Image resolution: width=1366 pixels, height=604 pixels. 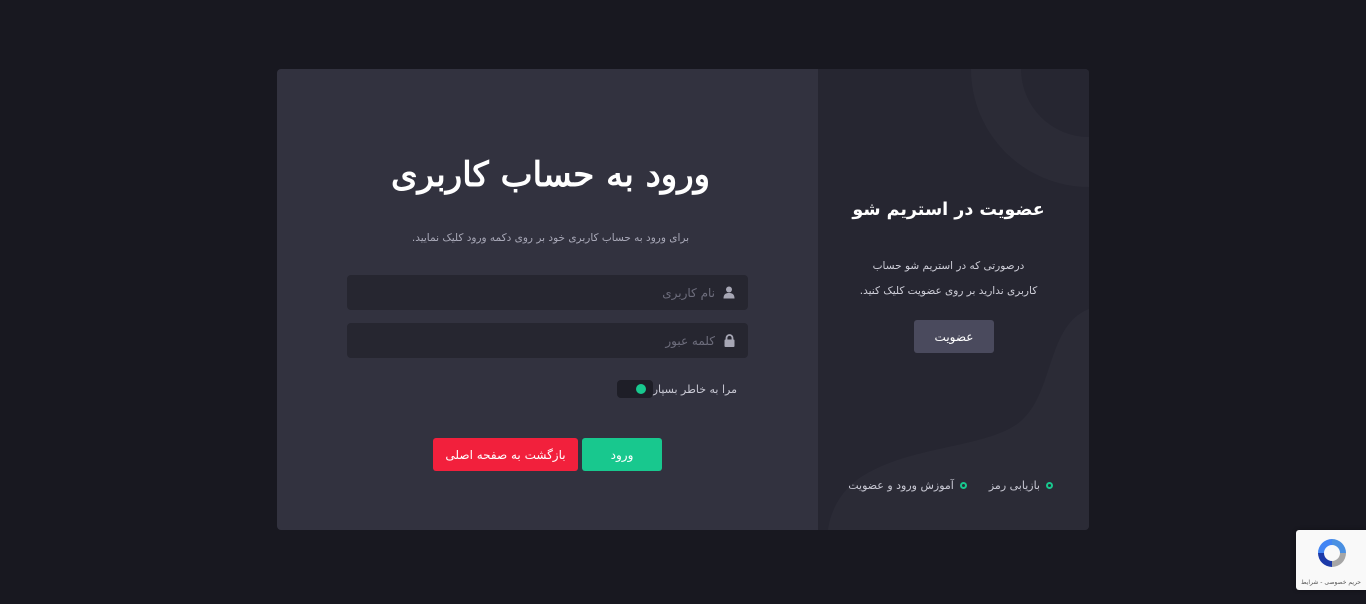 What do you see at coordinates (1332, 555) in the screenshot?
I see `recaptcha-logo-icon` at bounding box center [1332, 555].